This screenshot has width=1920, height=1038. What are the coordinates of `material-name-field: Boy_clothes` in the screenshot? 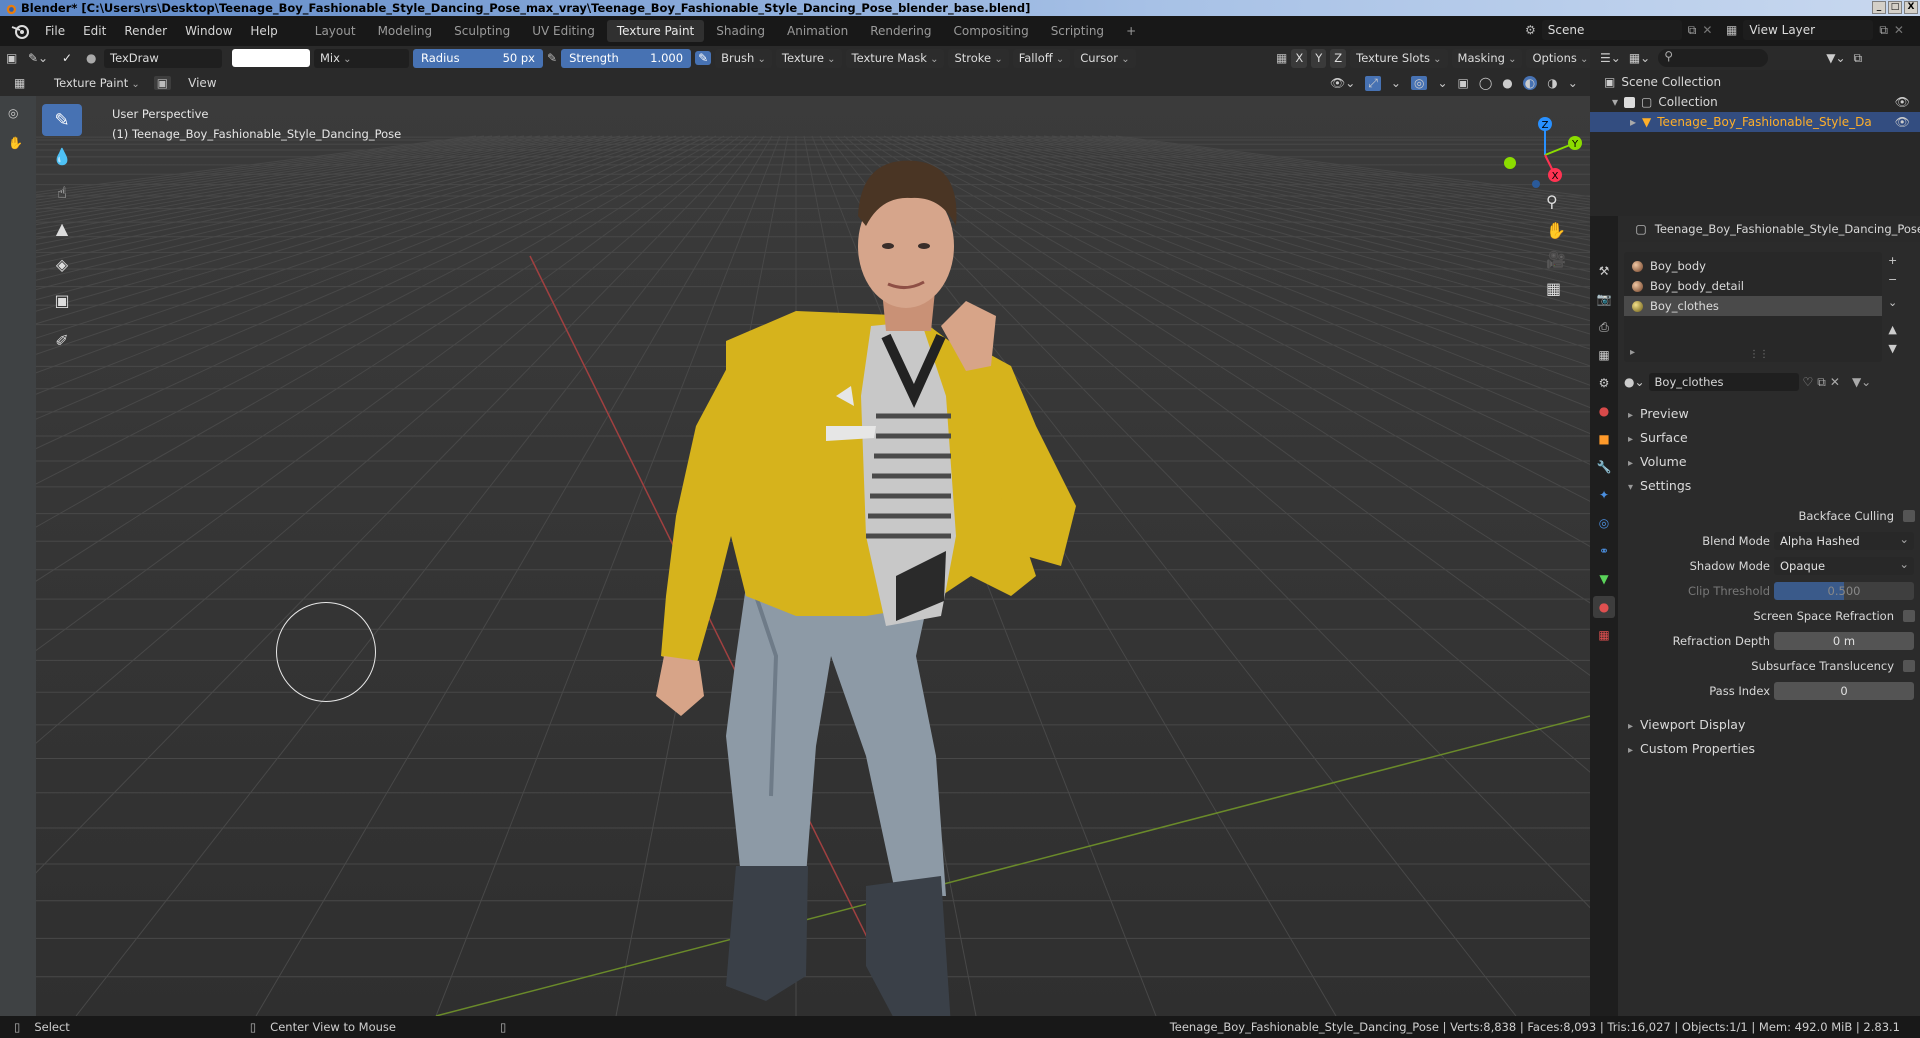 It's located at (1723, 382).